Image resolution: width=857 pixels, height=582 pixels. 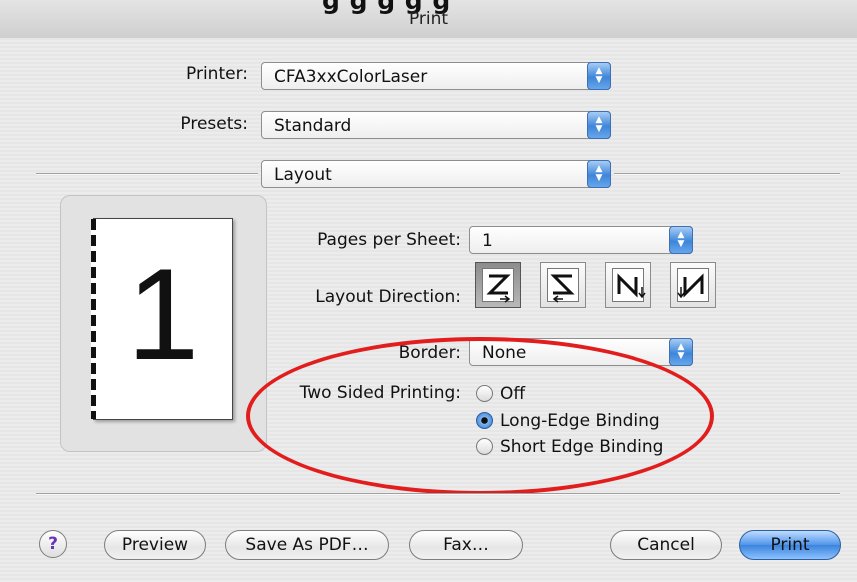 I want to click on border-value: None, so click(x=504, y=353).